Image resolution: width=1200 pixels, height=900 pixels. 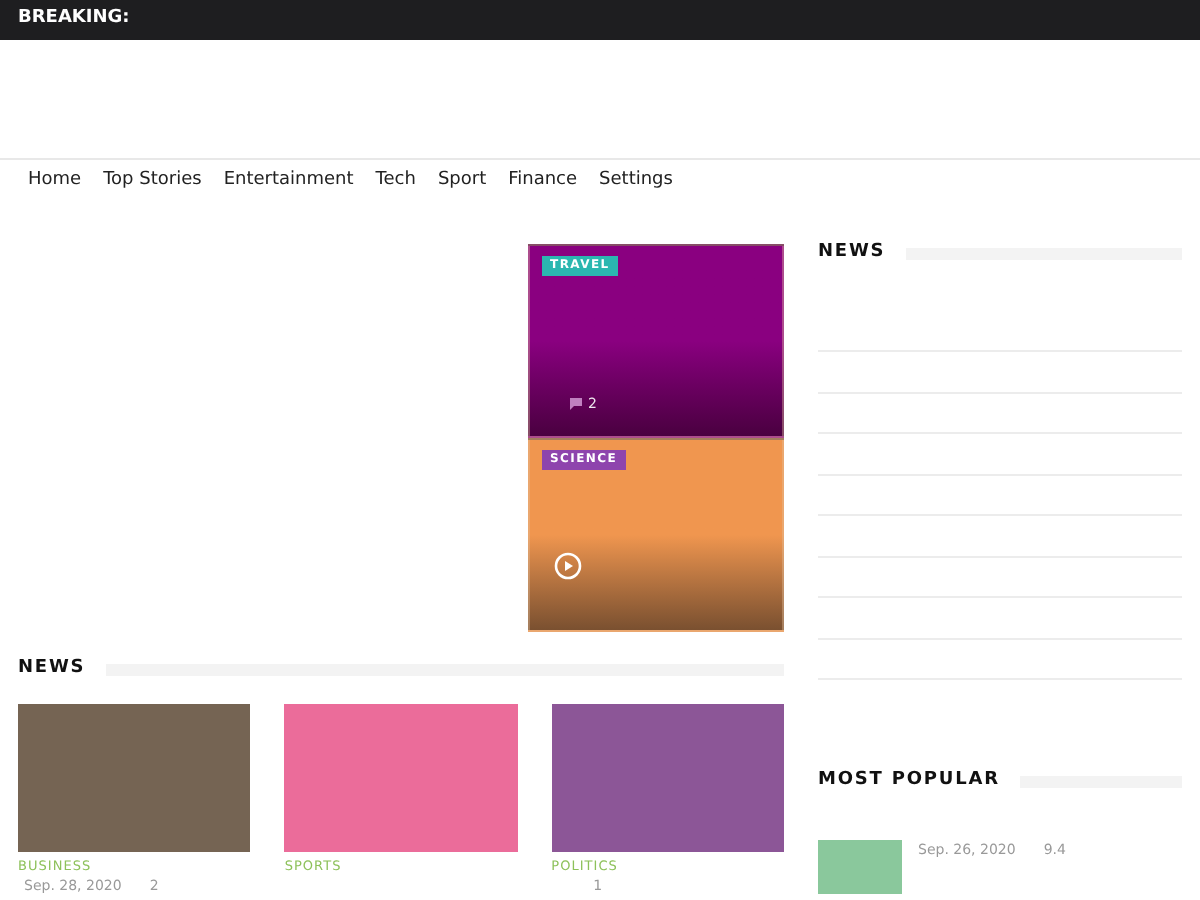 I want to click on section-heading: MOST POPULAR, so click(x=909, y=781).